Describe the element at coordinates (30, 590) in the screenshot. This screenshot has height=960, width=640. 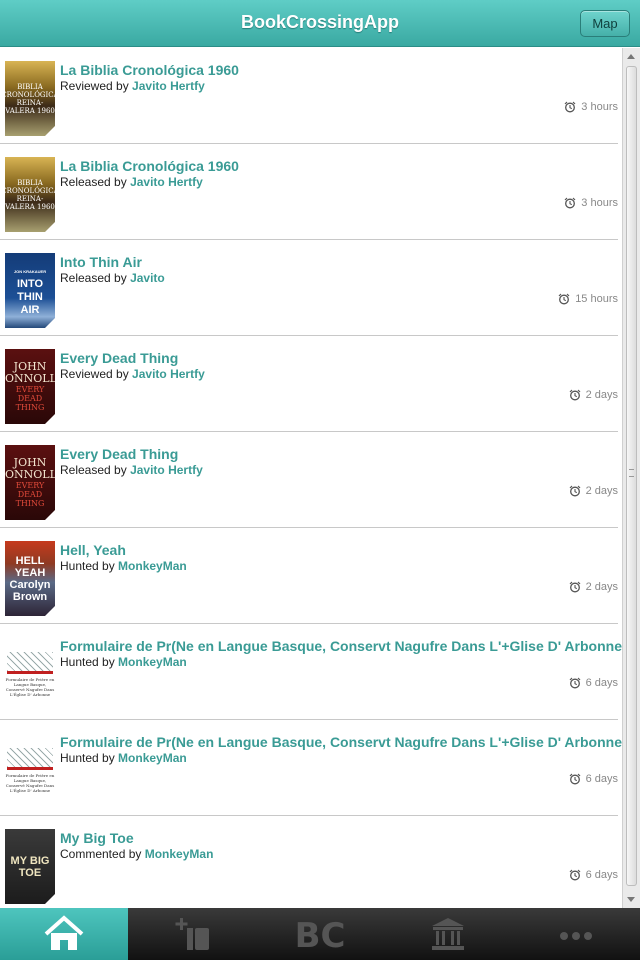
I see `cover-text: Carolyn Brown` at that location.